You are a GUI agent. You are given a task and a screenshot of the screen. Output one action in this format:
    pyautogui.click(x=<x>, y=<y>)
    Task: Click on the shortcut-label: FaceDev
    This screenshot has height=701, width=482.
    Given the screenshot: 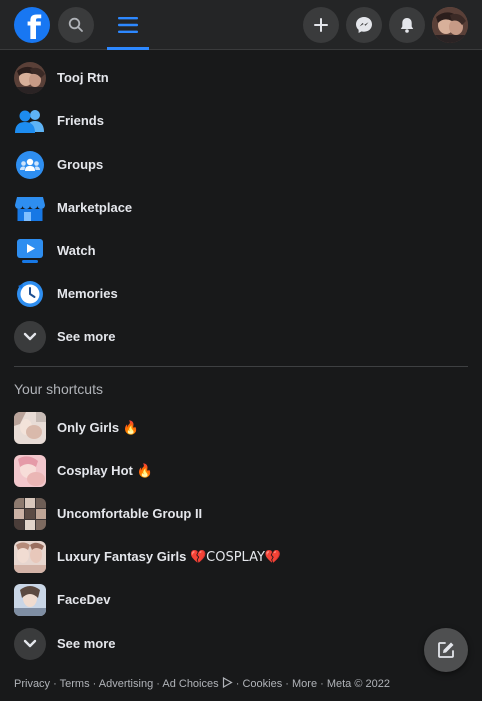 What is the action you would take?
    pyautogui.click(x=83, y=599)
    